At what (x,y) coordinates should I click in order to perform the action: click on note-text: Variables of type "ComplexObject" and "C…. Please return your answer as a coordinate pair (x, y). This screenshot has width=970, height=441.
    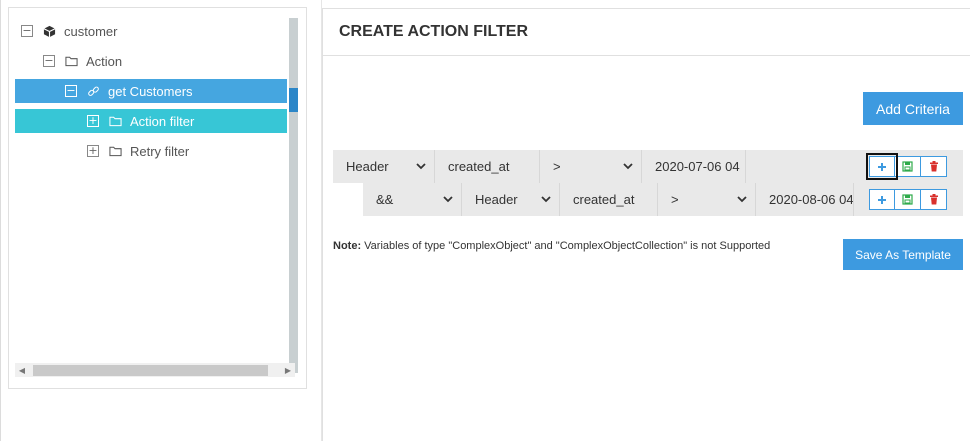
    Looking at the image, I should click on (566, 246).